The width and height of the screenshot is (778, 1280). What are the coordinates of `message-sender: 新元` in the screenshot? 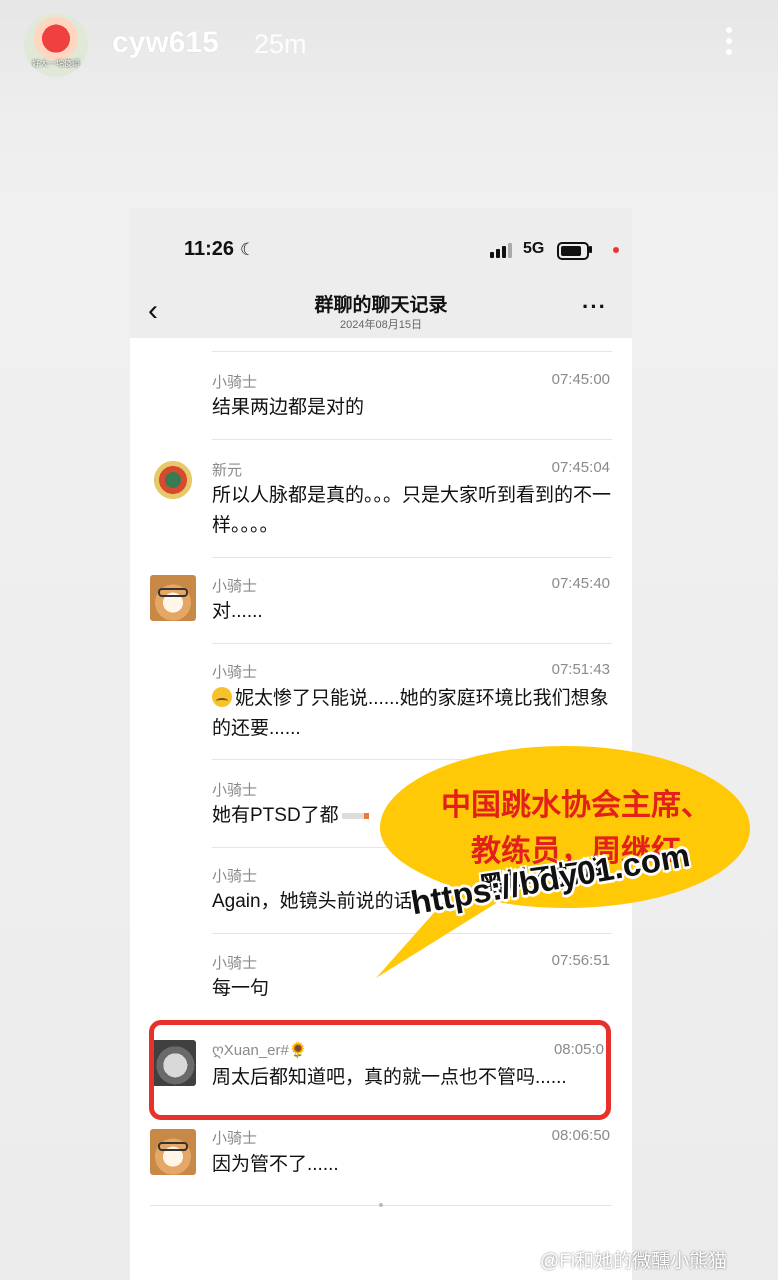 It's located at (227, 470).